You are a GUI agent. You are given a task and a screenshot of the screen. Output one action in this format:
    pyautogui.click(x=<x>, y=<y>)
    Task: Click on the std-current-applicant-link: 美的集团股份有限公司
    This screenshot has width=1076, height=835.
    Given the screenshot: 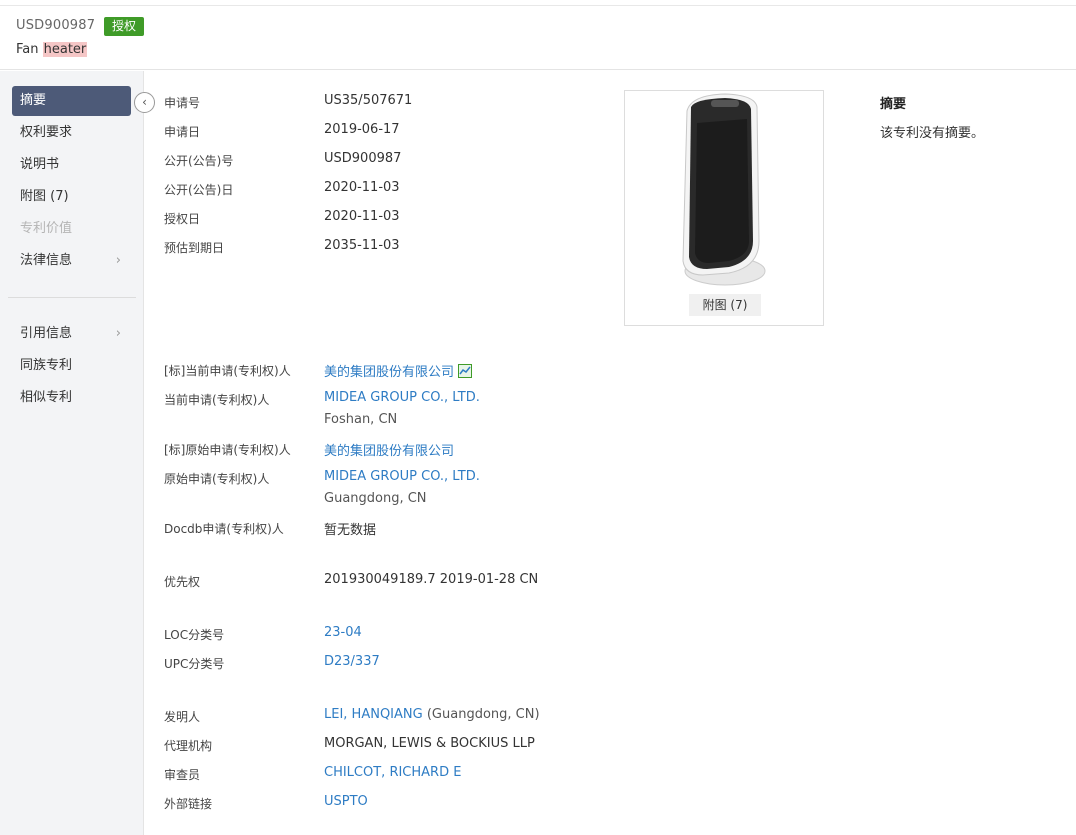 What is the action you would take?
    pyautogui.click(x=398, y=370)
    